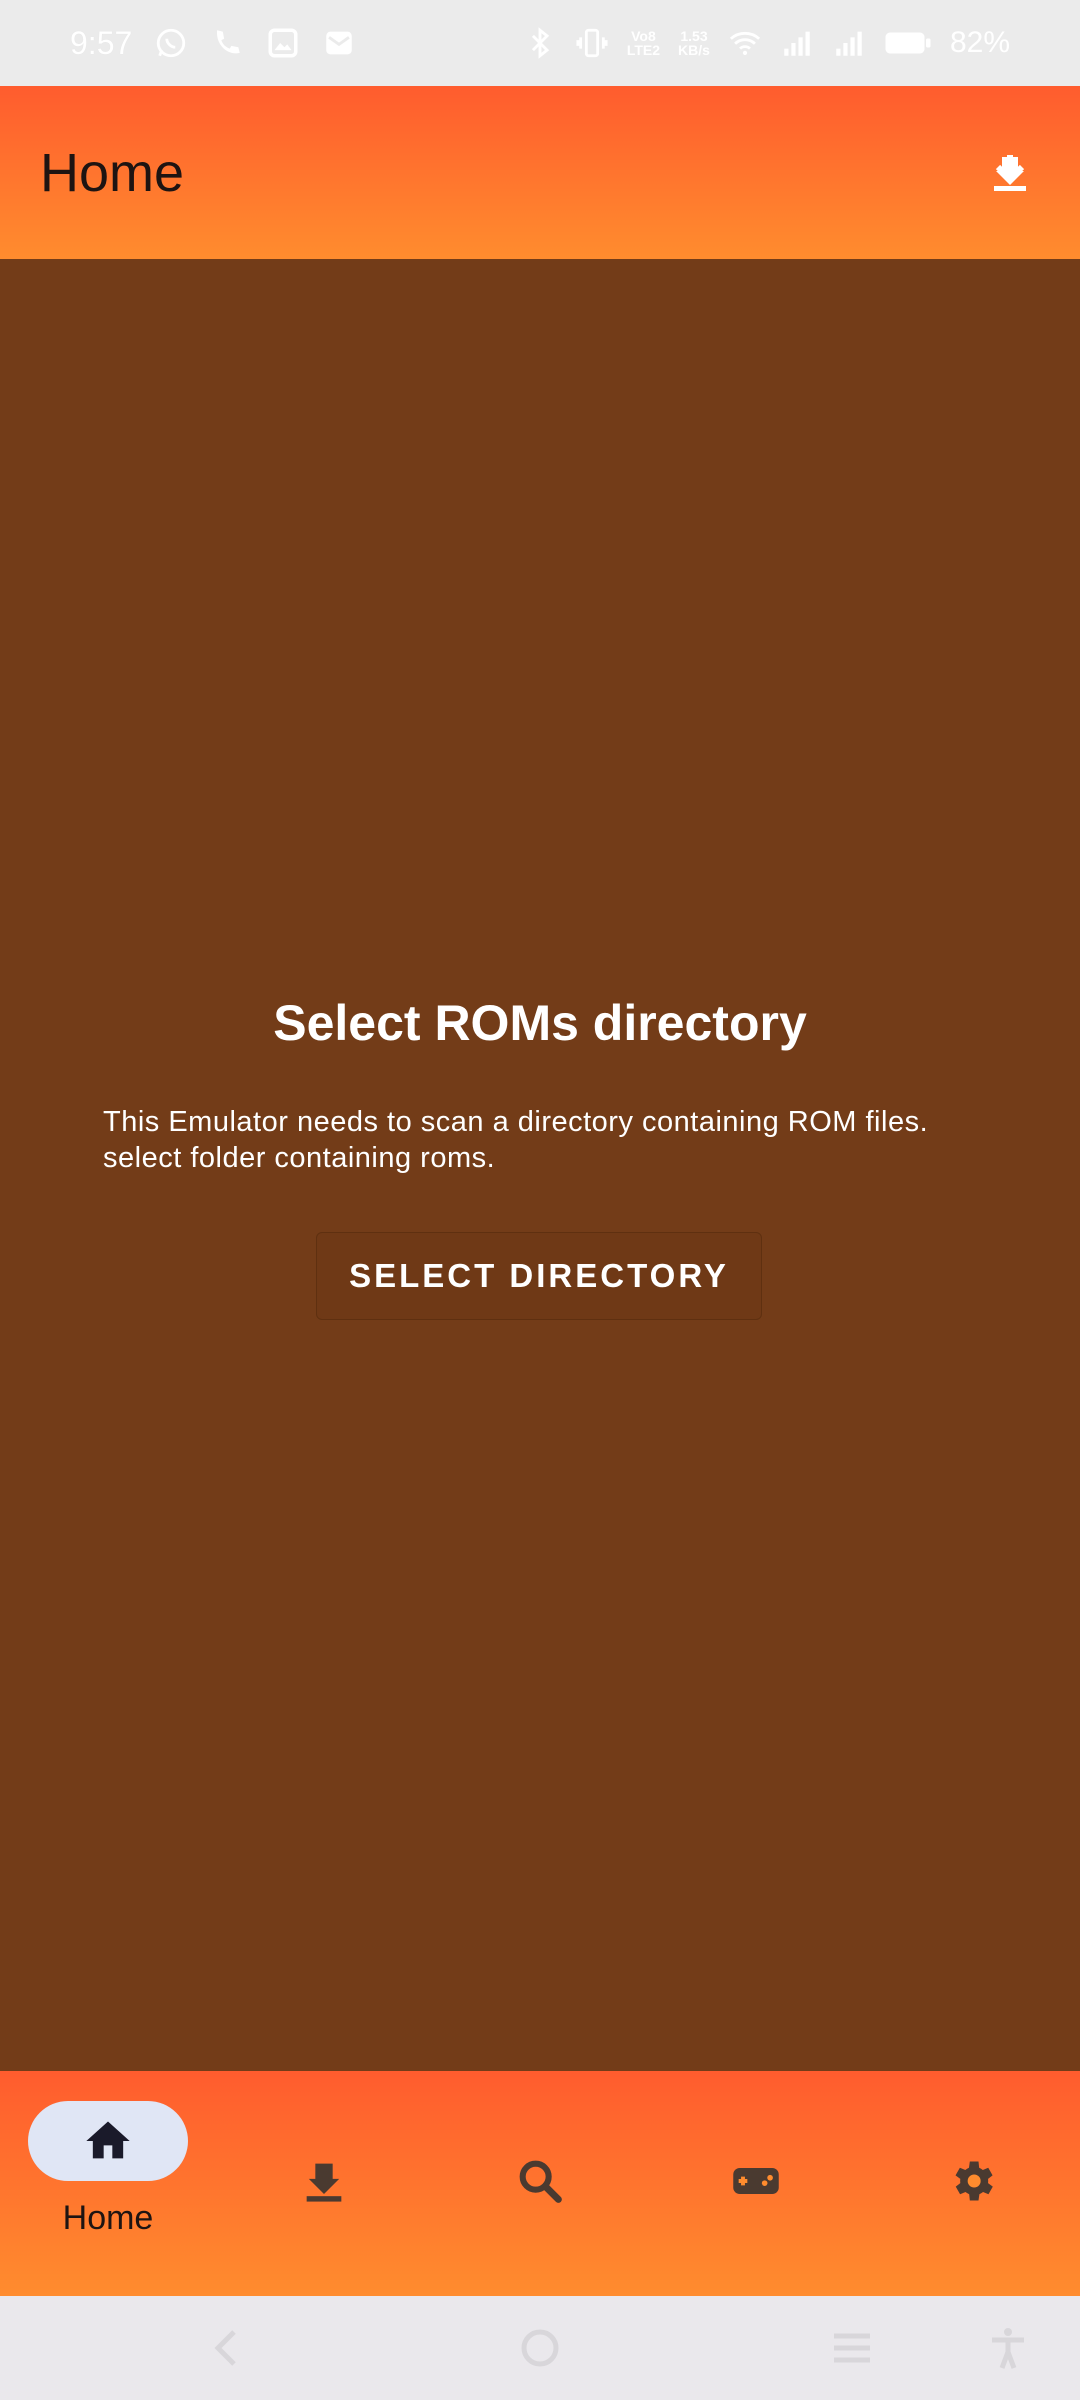  Describe the element at coordinates (592, 43) in the screenshot. I see `vibrate-icon` at that location.